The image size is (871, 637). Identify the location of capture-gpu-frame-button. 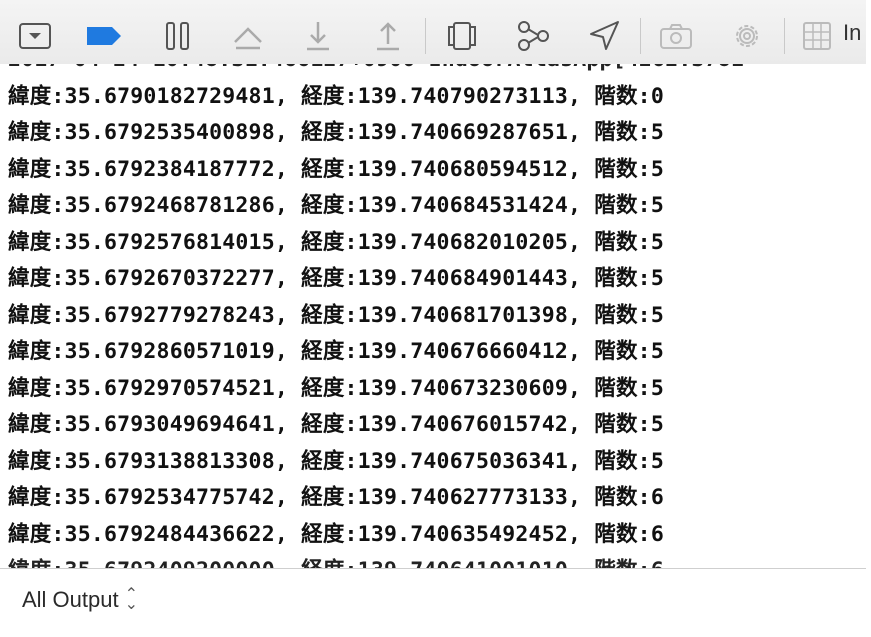
(676, 36).